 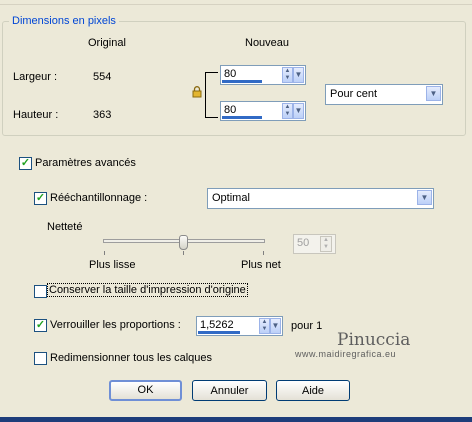 I want to click on ratio-spinbox: 1,5262 ▲ ▼ ▼, so click(x=239, y=326).